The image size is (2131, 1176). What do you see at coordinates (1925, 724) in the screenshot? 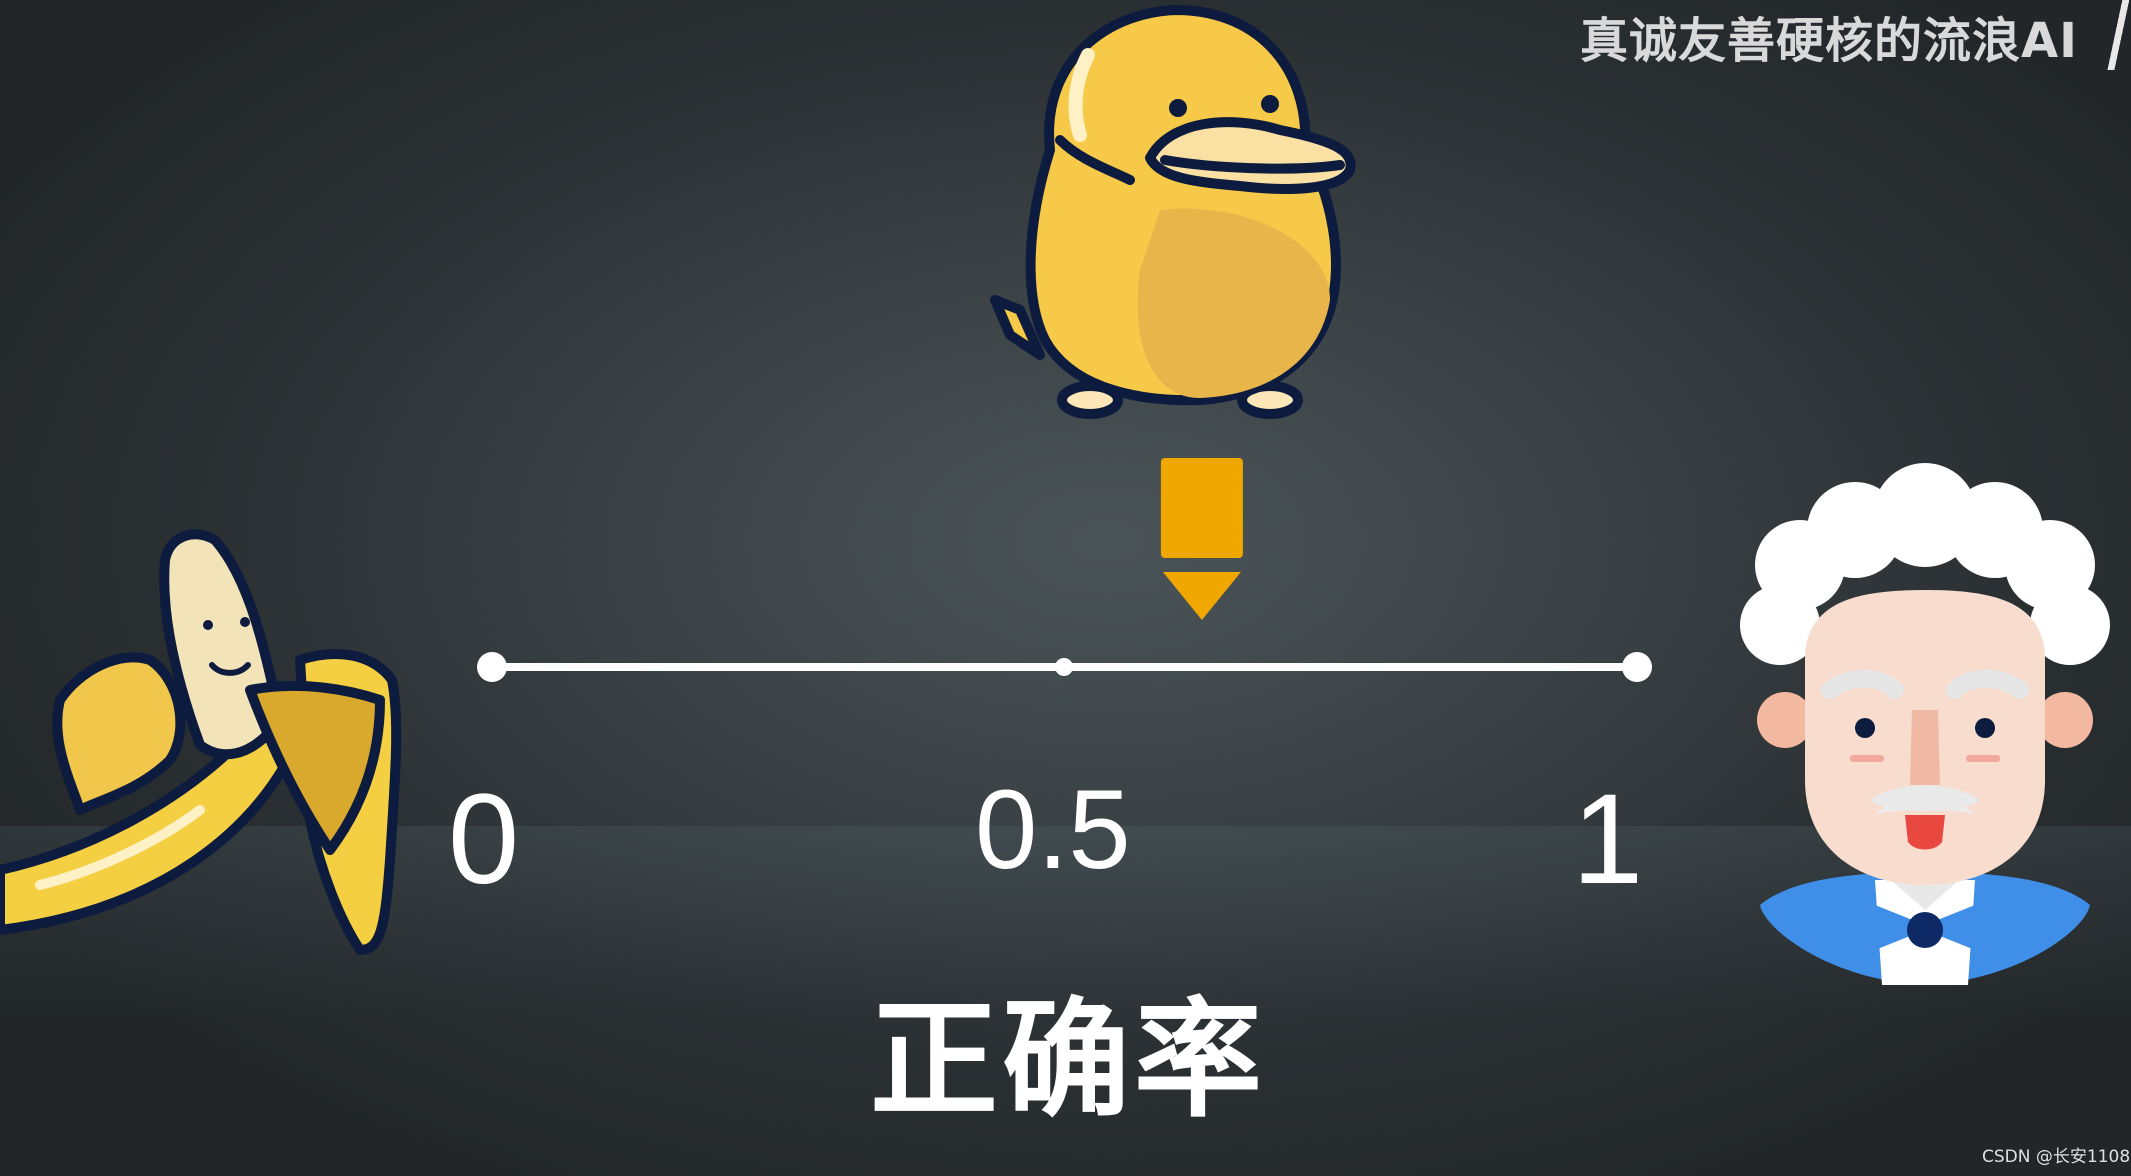
I see `einstein-icon` at bounding box center [1925, 724].